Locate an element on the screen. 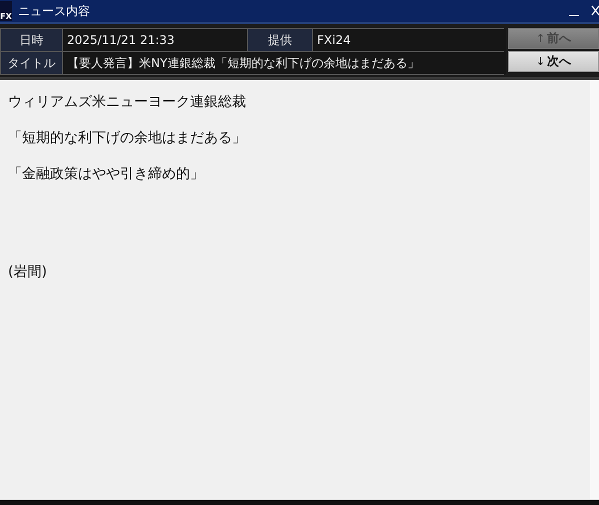  field-value: 【要人発言】米NY連銀総裁「短期的な利下げの余地はまだある」 is located at coordinates (284, 63).